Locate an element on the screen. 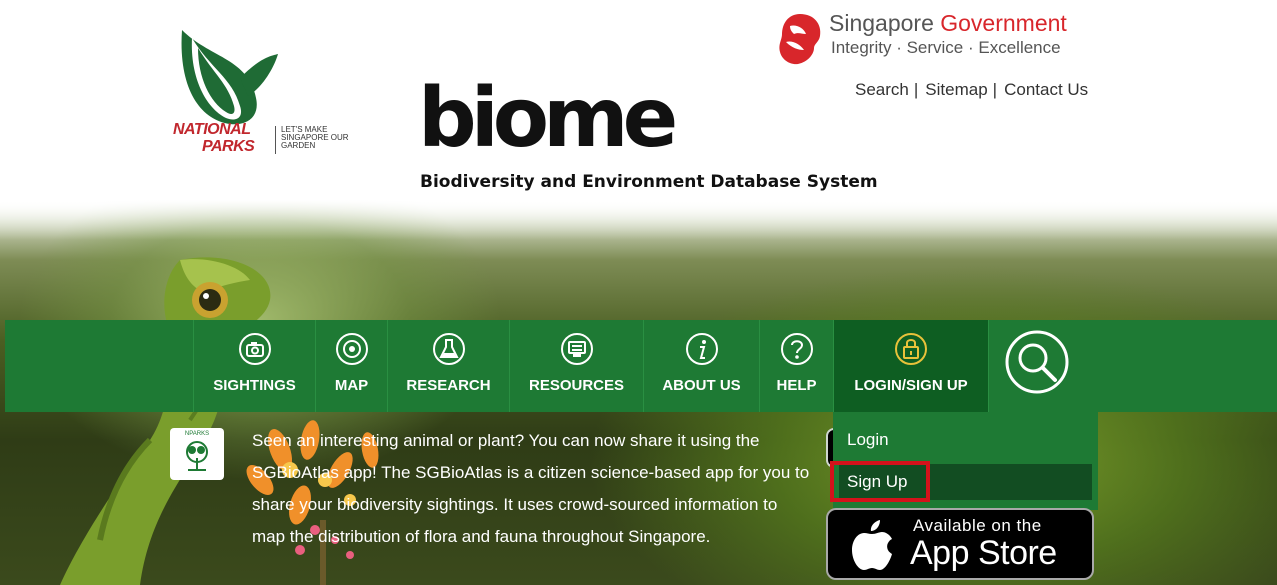 The height and width of the screenshot is (585, 1277). info-icon is located at coordinates (701, 349).